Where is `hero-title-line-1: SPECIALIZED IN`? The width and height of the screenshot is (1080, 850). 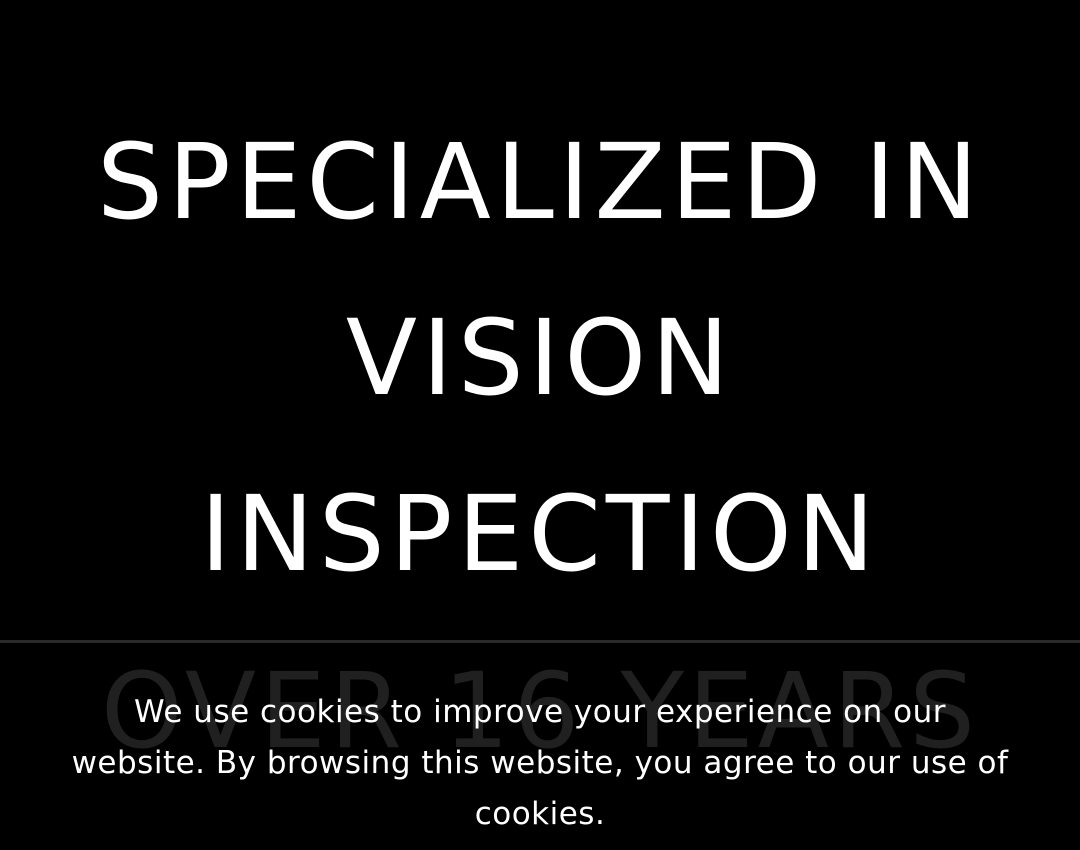
hero-title-line-1: SPECIALIZED IN is located at coordinates (540, 182).